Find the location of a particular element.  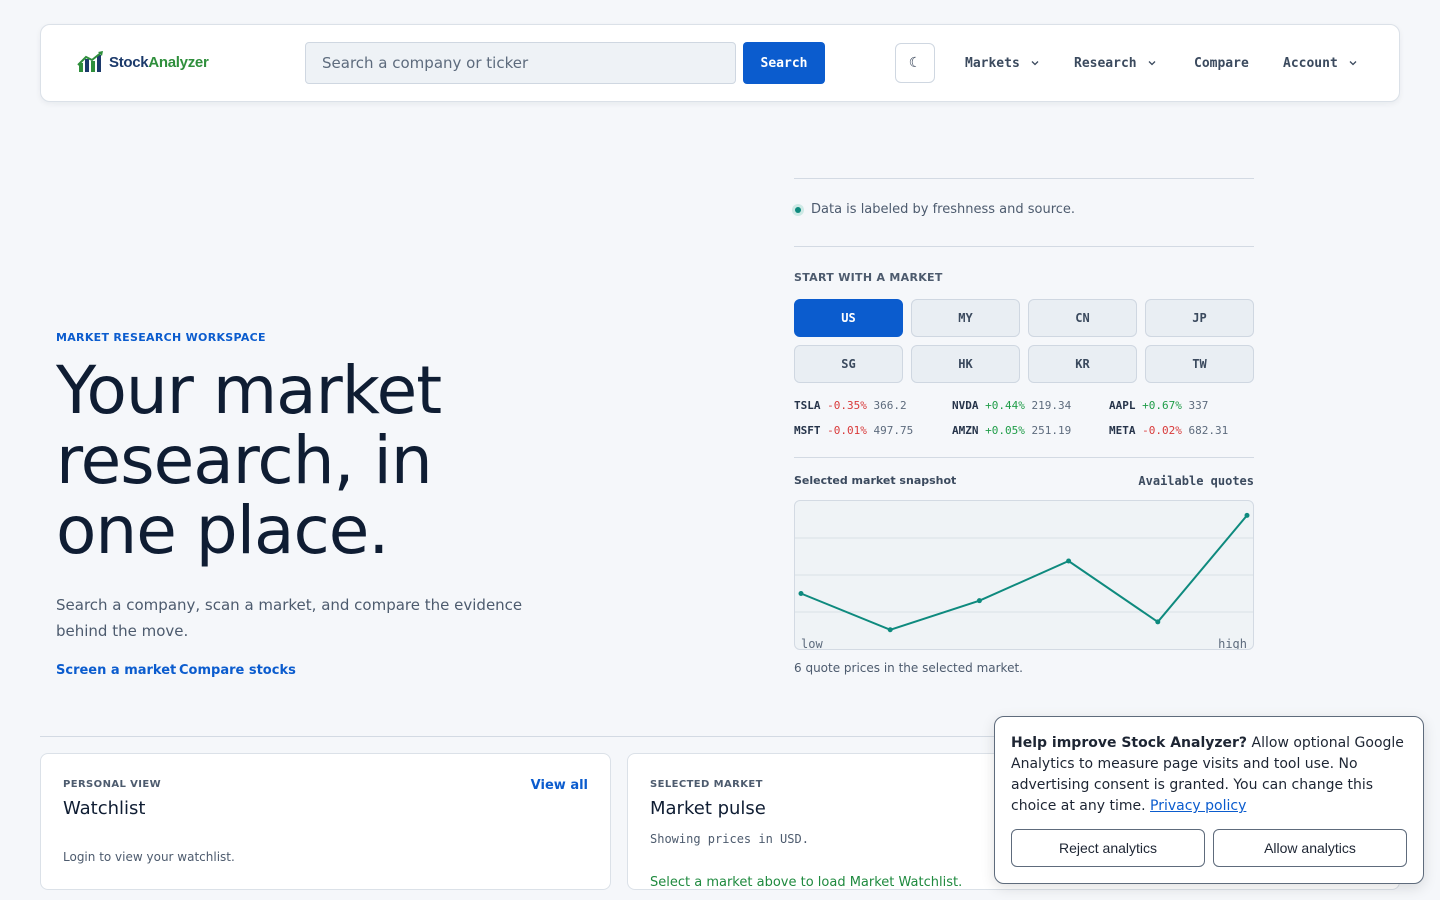

status-dot-icon is located at coordinates (798, 209).